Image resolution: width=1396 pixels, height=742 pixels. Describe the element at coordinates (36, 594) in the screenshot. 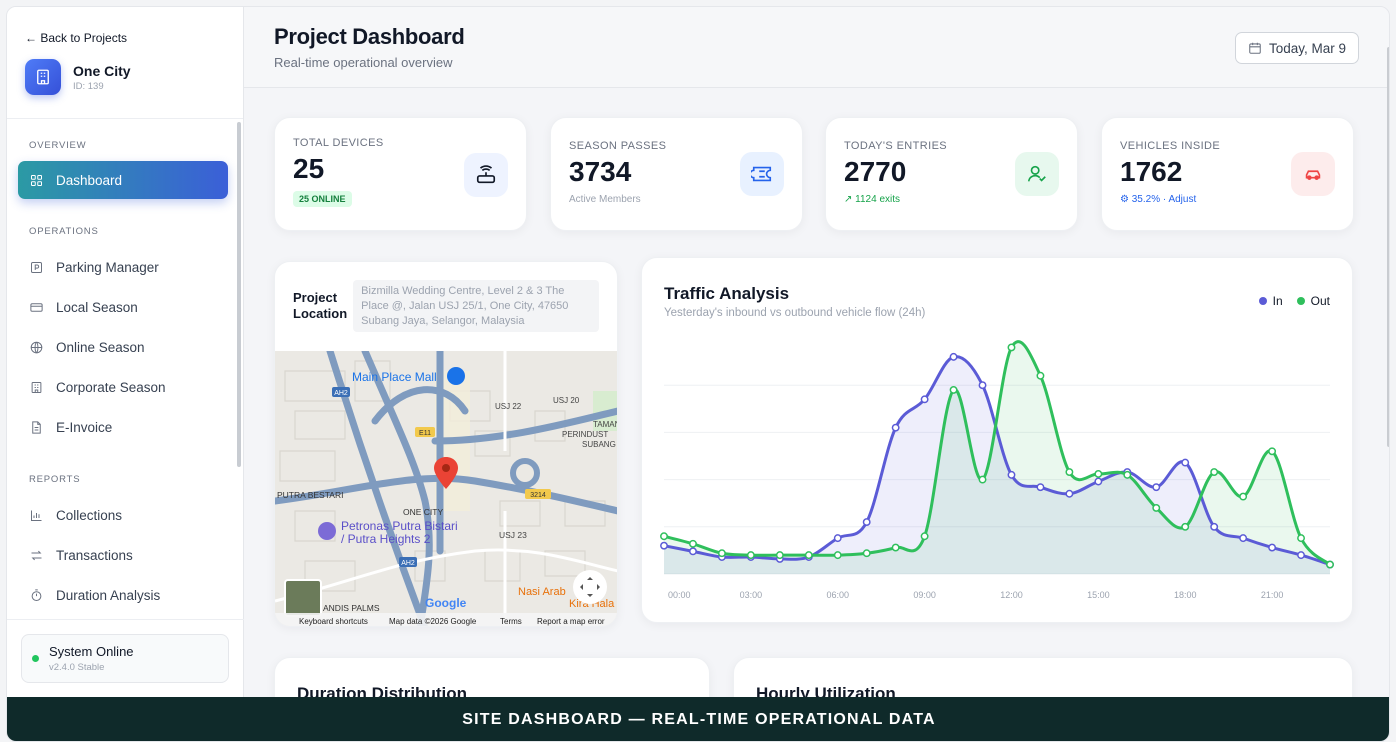

I see `stopwatch-icon` at that location.